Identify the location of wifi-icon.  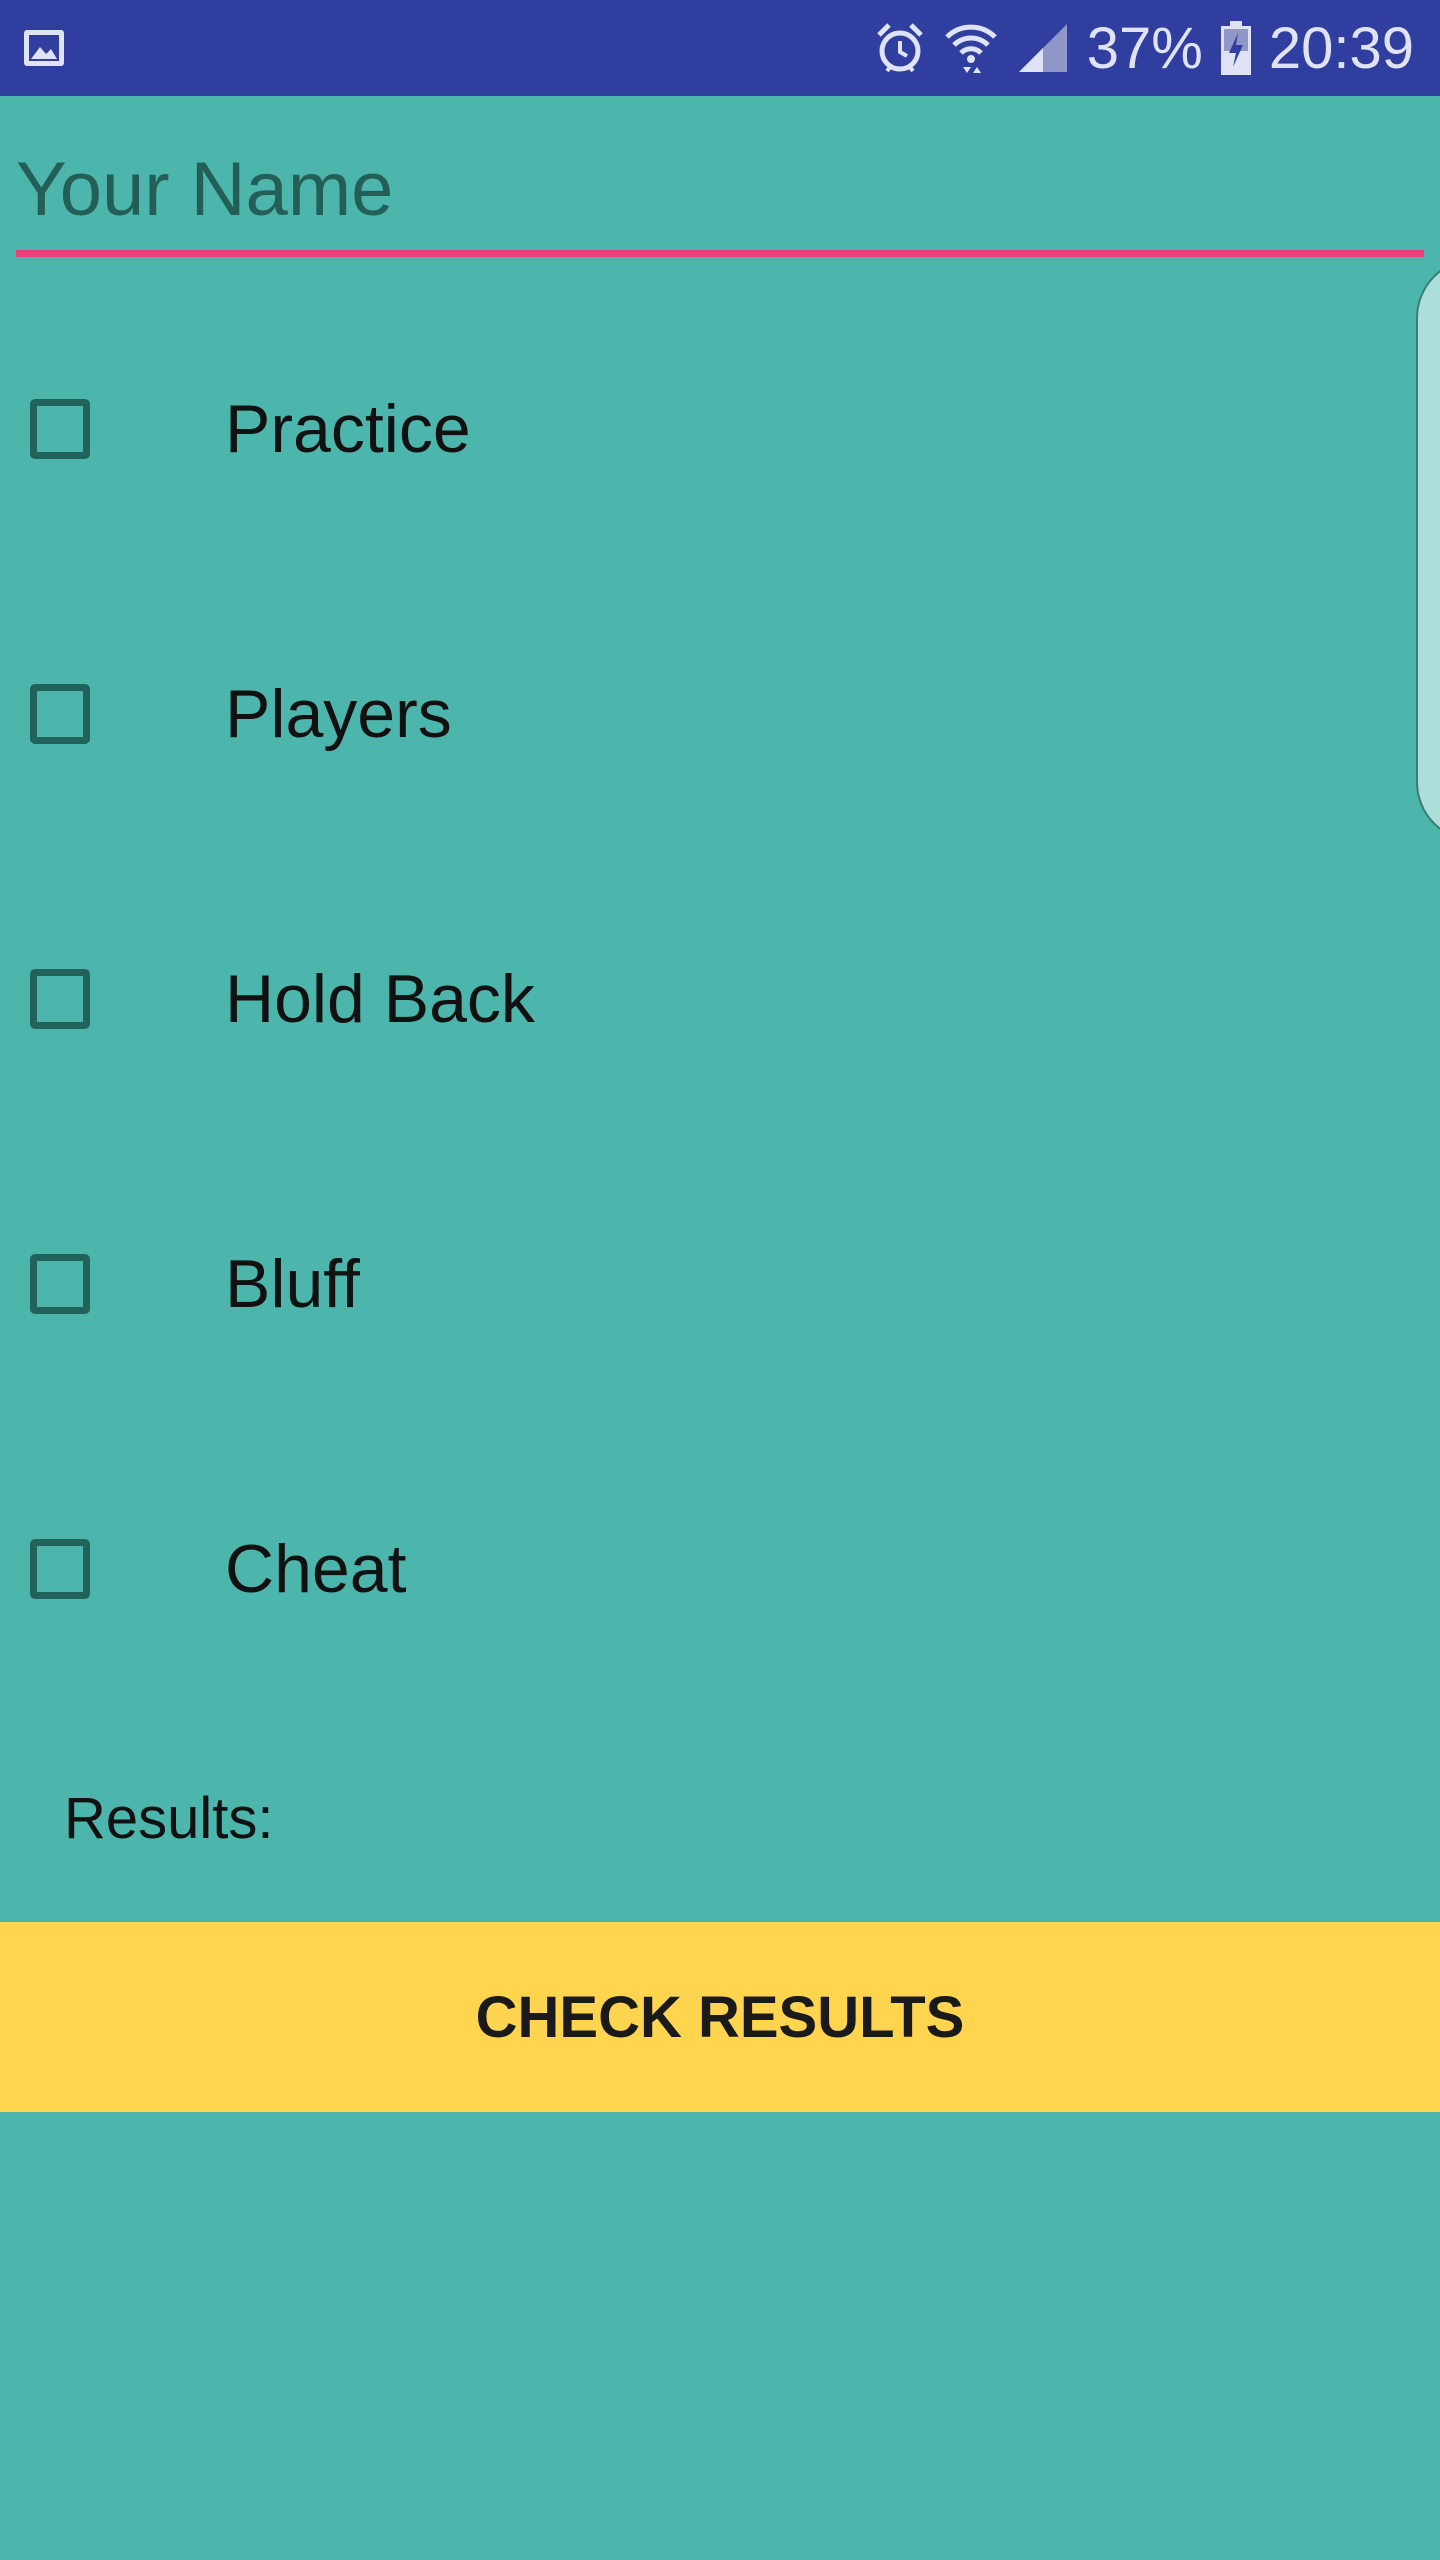
(970, 48).